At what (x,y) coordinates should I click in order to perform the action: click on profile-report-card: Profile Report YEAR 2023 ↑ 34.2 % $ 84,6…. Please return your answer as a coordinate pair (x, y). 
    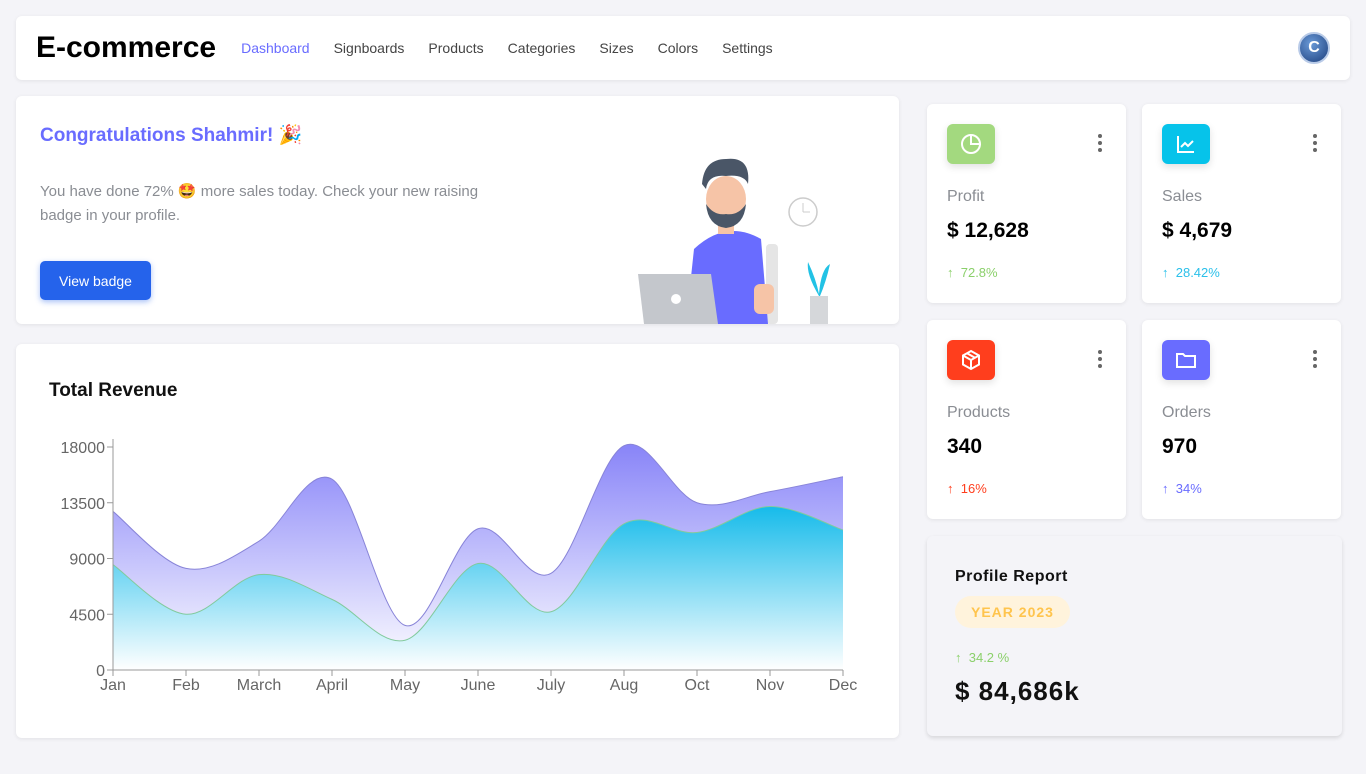
    Looking at the image, I should click on (1134, 636).